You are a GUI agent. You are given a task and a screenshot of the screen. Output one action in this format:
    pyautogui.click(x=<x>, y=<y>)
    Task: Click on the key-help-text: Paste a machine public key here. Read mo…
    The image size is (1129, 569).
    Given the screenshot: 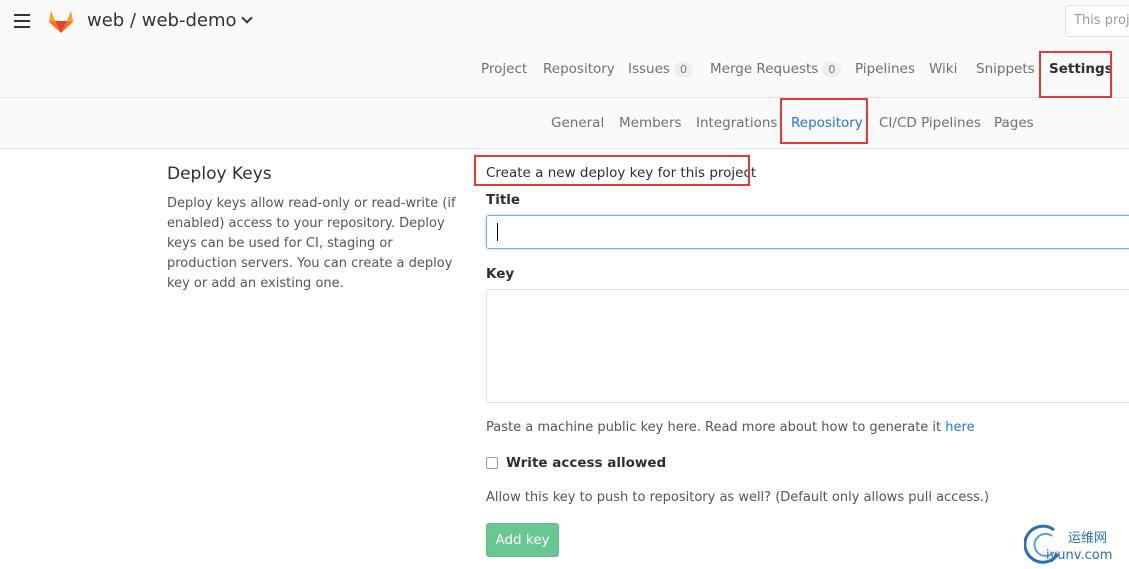 What is the action you would take?
    pyautogui.click(x=730, y=427)
    